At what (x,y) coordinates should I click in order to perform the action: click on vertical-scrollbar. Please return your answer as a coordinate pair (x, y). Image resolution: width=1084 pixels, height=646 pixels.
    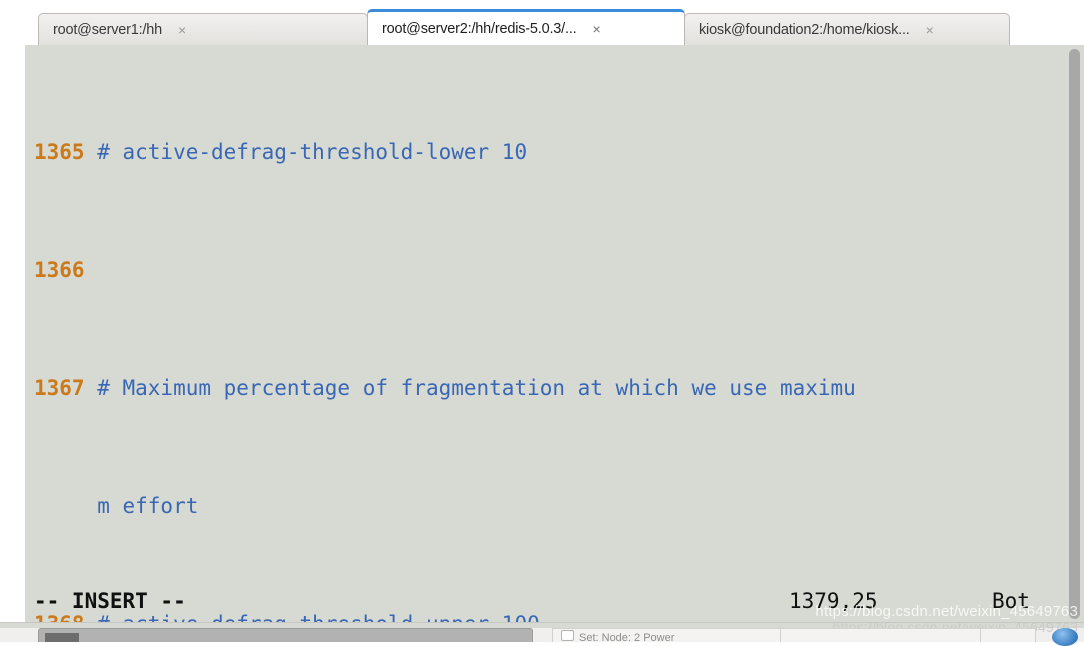
    Looking at the image, I should click on (1074, 334).